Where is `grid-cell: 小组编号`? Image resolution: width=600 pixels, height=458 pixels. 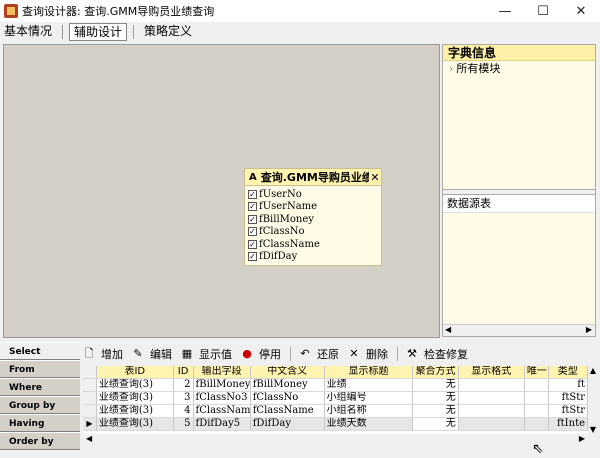
grid-cell: 小组编号 is located at coordinates (369, 398).